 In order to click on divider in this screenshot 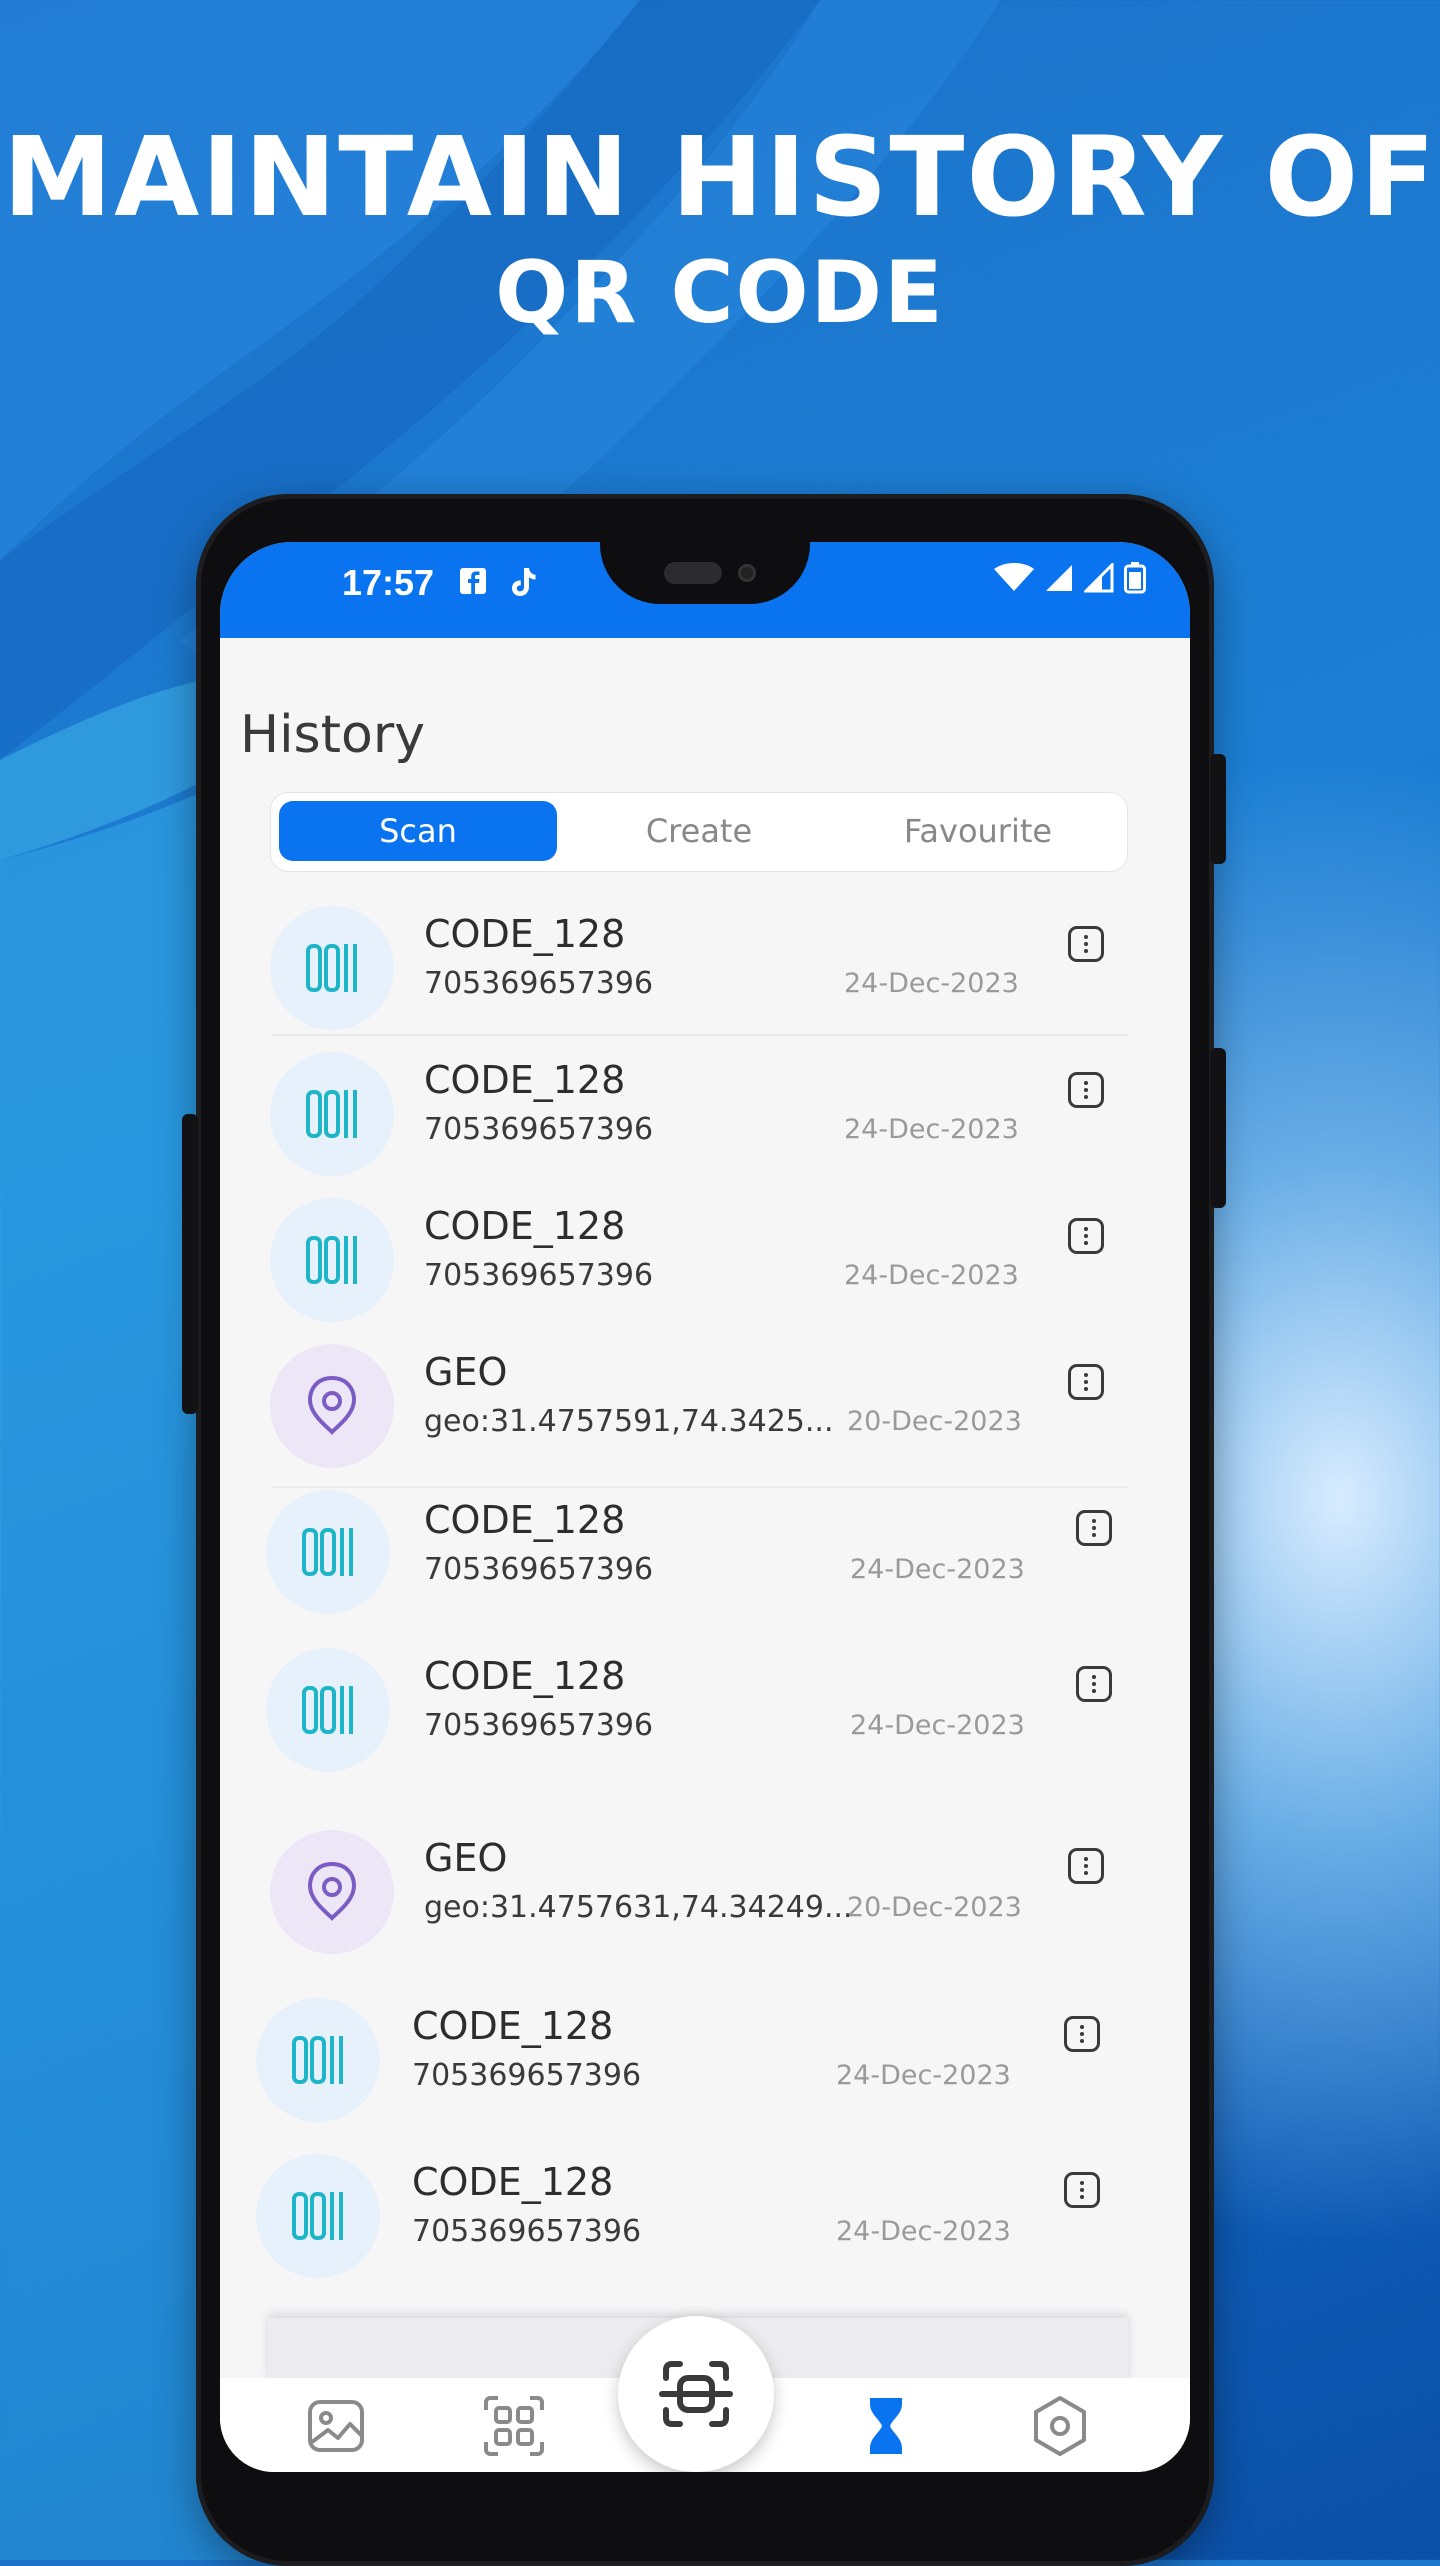, I will do `click(700, 1035)`.